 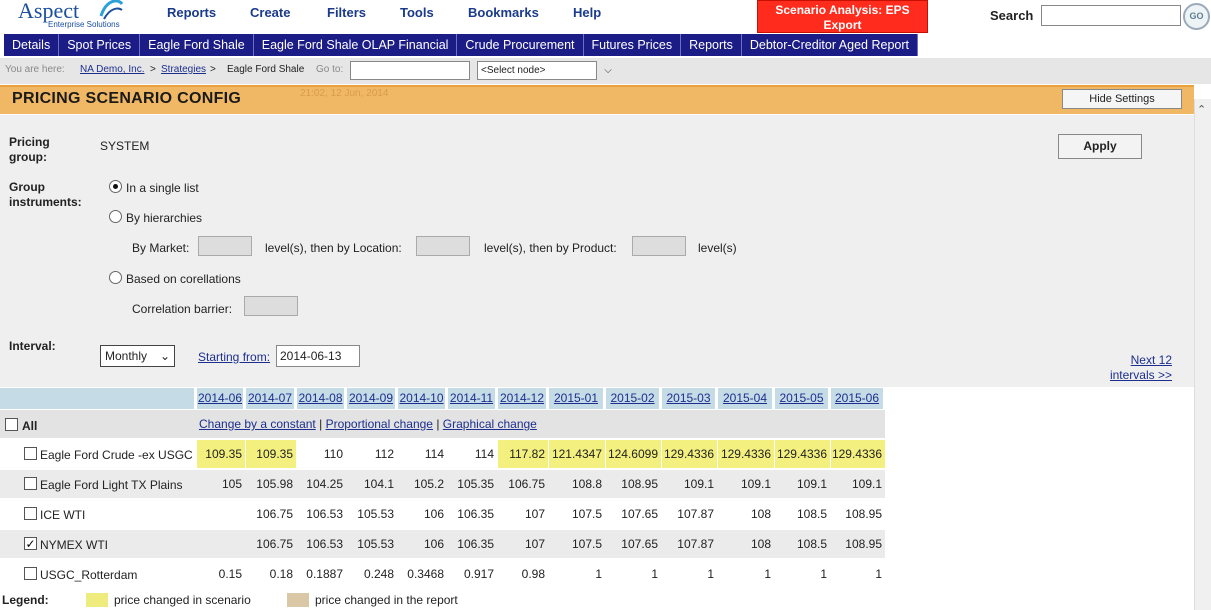 What do you see at coordinates (422, 454) in the screenshot?
I see `price-cell: 114` at bounding box center [422, 454].